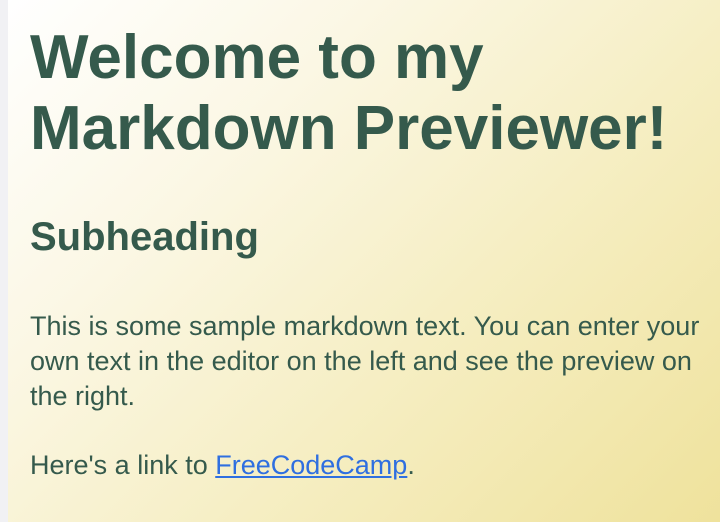  What do you see at coordinates (311, 465) in the screenshot?
I see `freecodecamp-link: FreeCodeCamp` at bounding box center [311, 465].